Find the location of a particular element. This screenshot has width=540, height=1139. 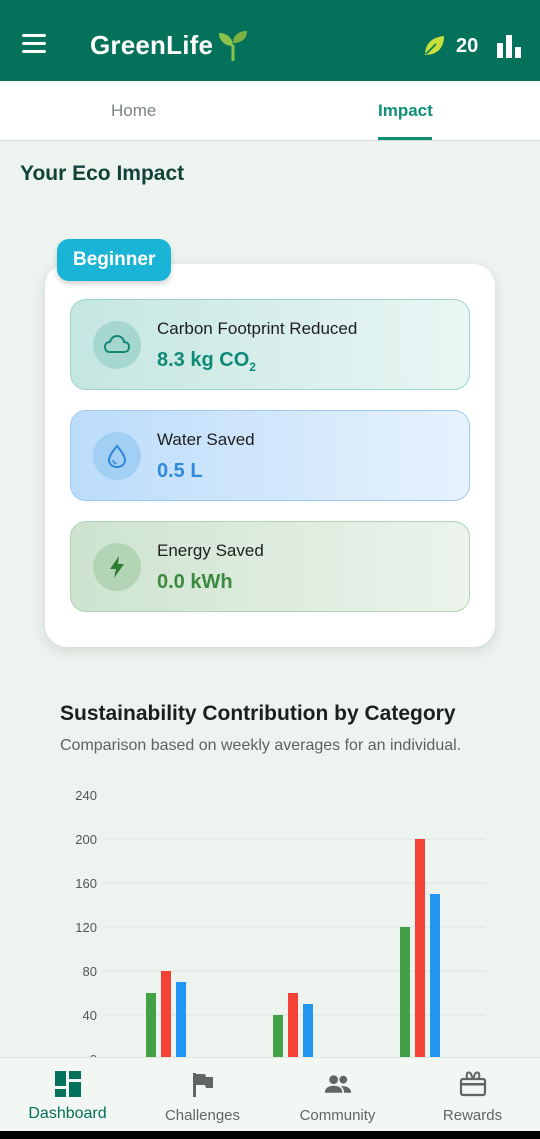

flag-icon is located at coordinates (202, 1085).